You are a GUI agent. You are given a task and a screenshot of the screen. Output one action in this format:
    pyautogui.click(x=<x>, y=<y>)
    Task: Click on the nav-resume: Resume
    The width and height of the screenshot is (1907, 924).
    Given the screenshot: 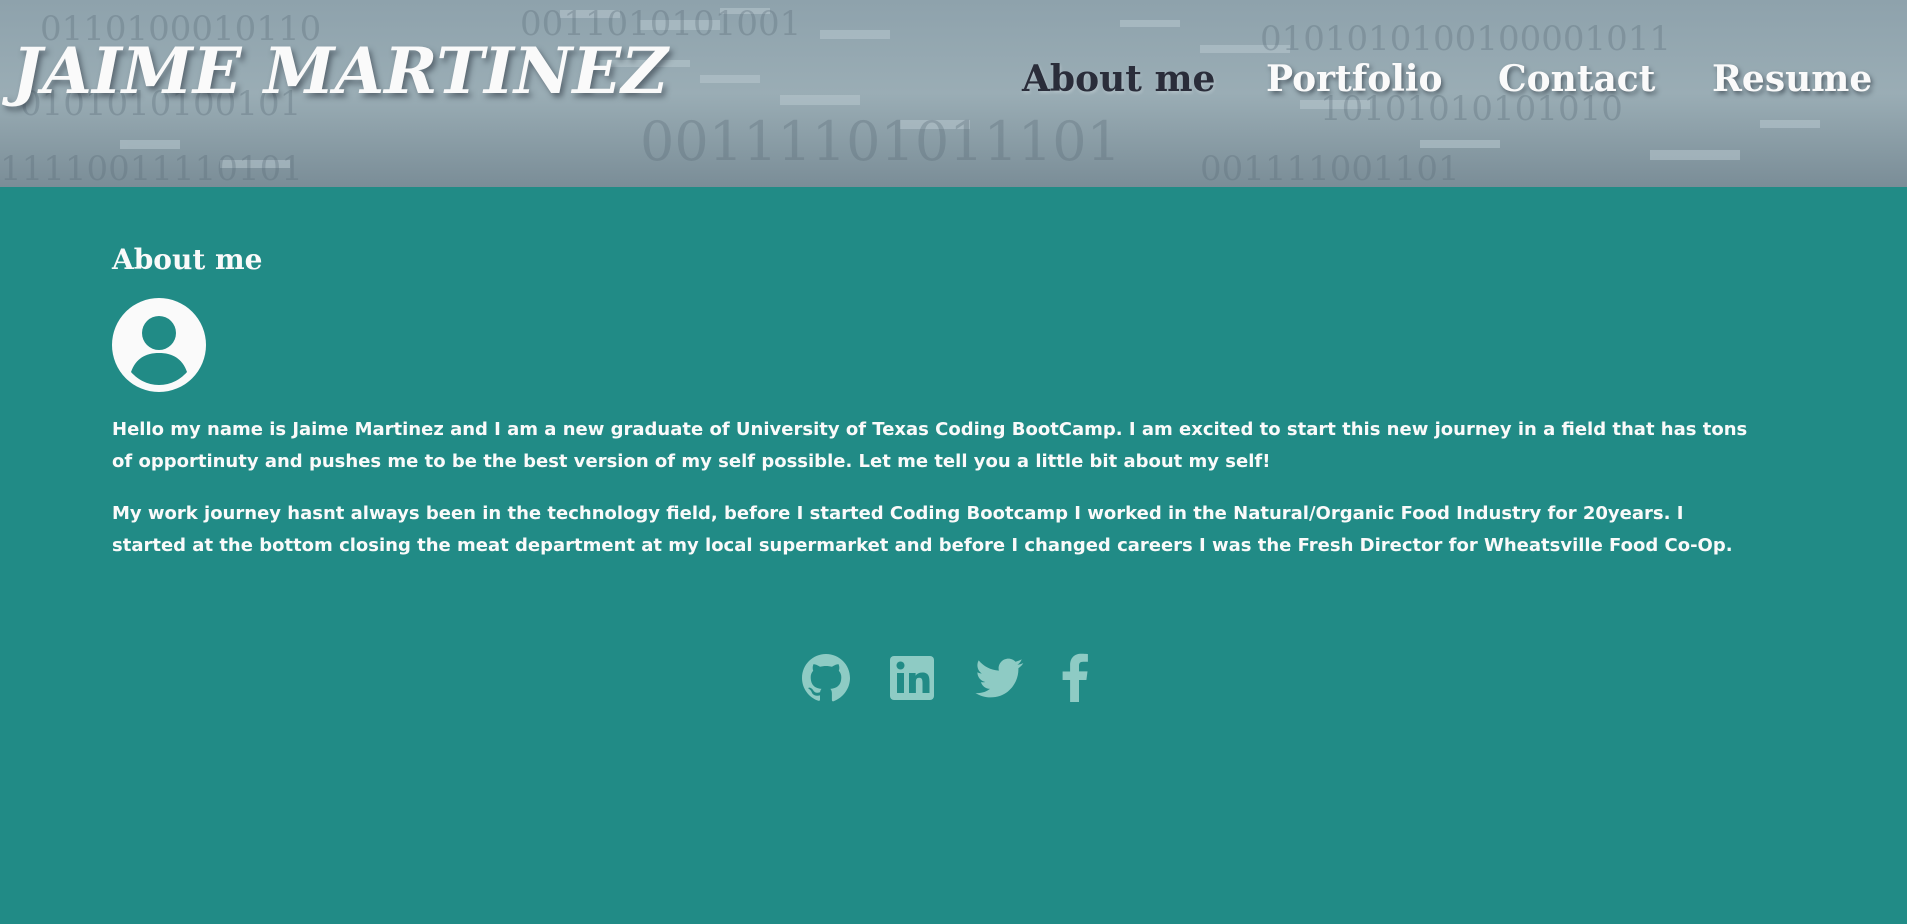 What is the action you would take?
    pyautogui.click(x=1792, y=79)
    